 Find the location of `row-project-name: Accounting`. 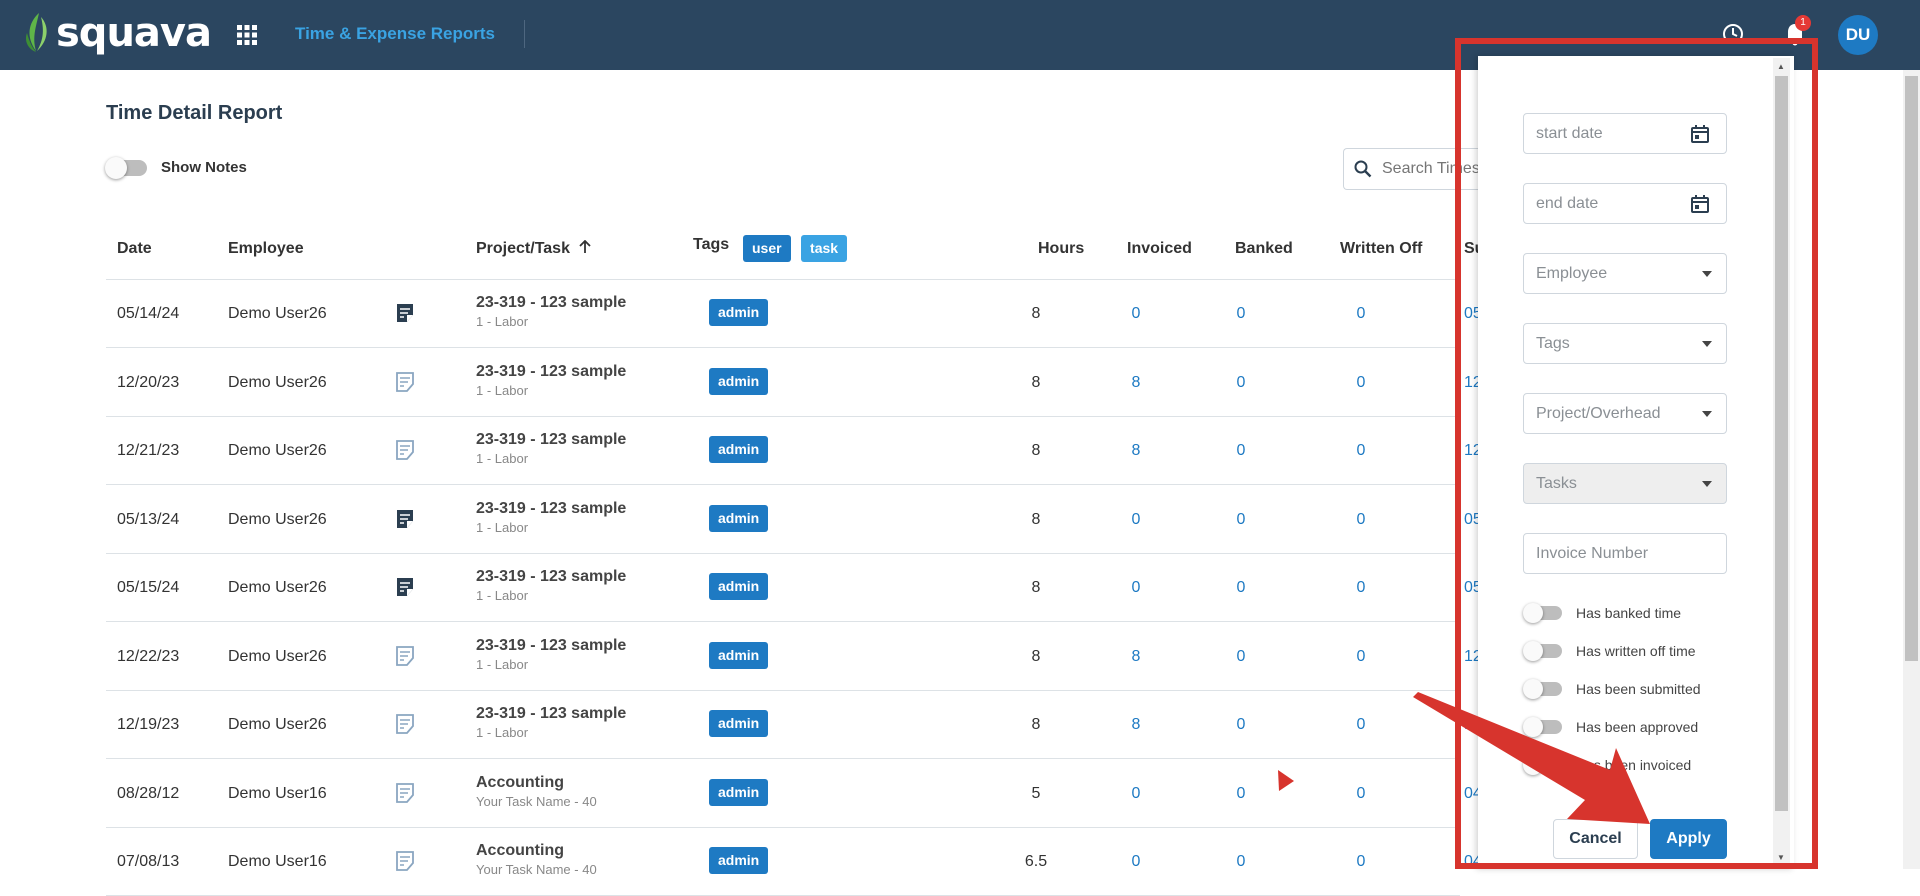

row-project-name: Accounting is located at coordinates (520, 850).